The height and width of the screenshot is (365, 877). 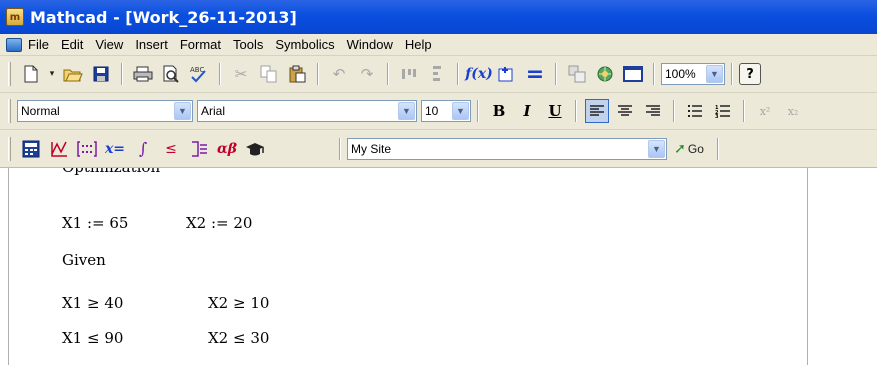 What do you see at coordinates (432, 111) in the screenshot?
I see `font-size-value: 10` at bounding box center [432, 111].